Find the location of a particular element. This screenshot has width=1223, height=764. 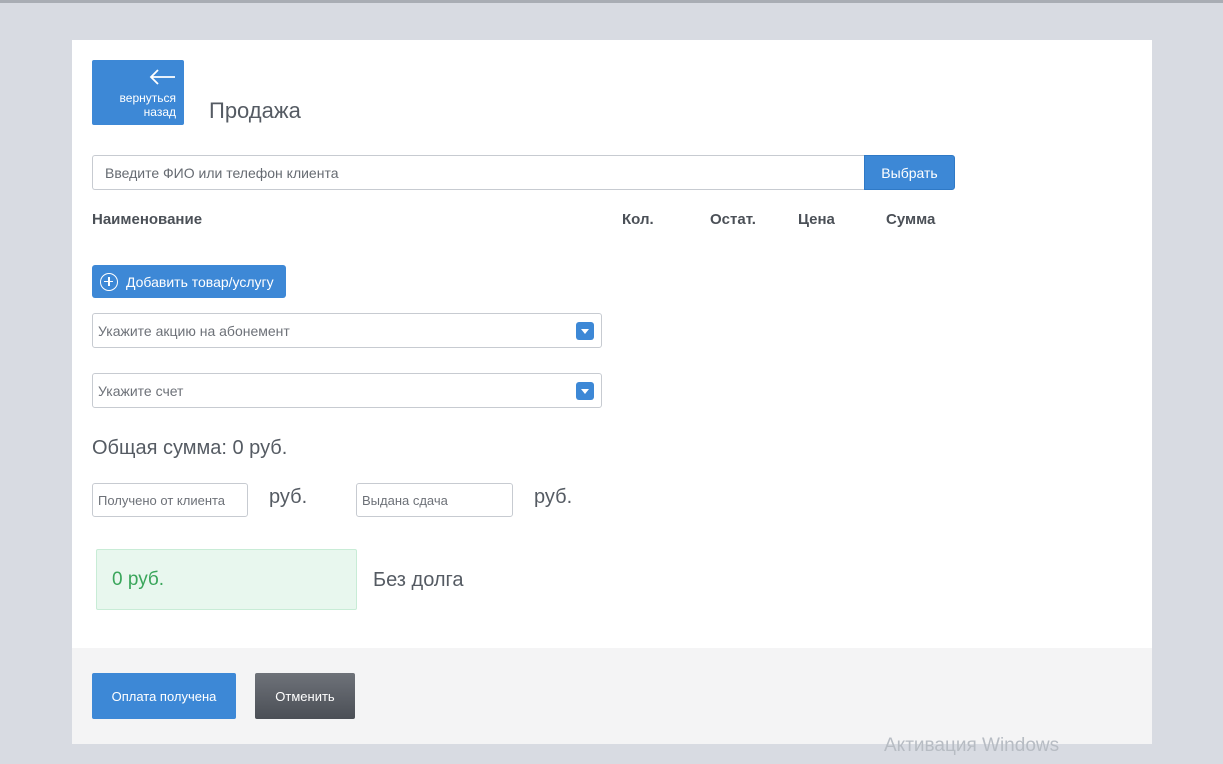

add-item-button: Добавить товар/услугу is located at coordinates (189, 281).